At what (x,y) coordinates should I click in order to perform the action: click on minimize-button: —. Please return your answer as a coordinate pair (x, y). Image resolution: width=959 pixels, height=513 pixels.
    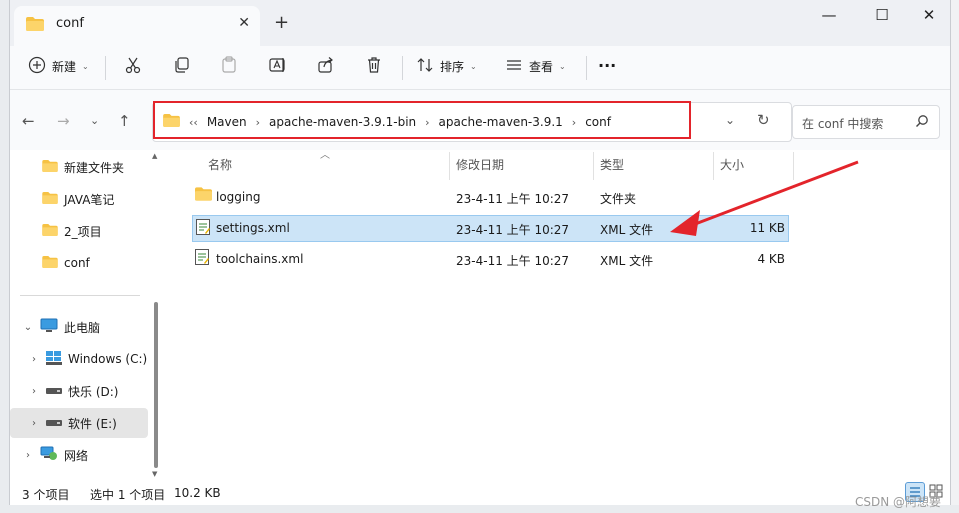
    Looking at the image, I should click on (829, 15).